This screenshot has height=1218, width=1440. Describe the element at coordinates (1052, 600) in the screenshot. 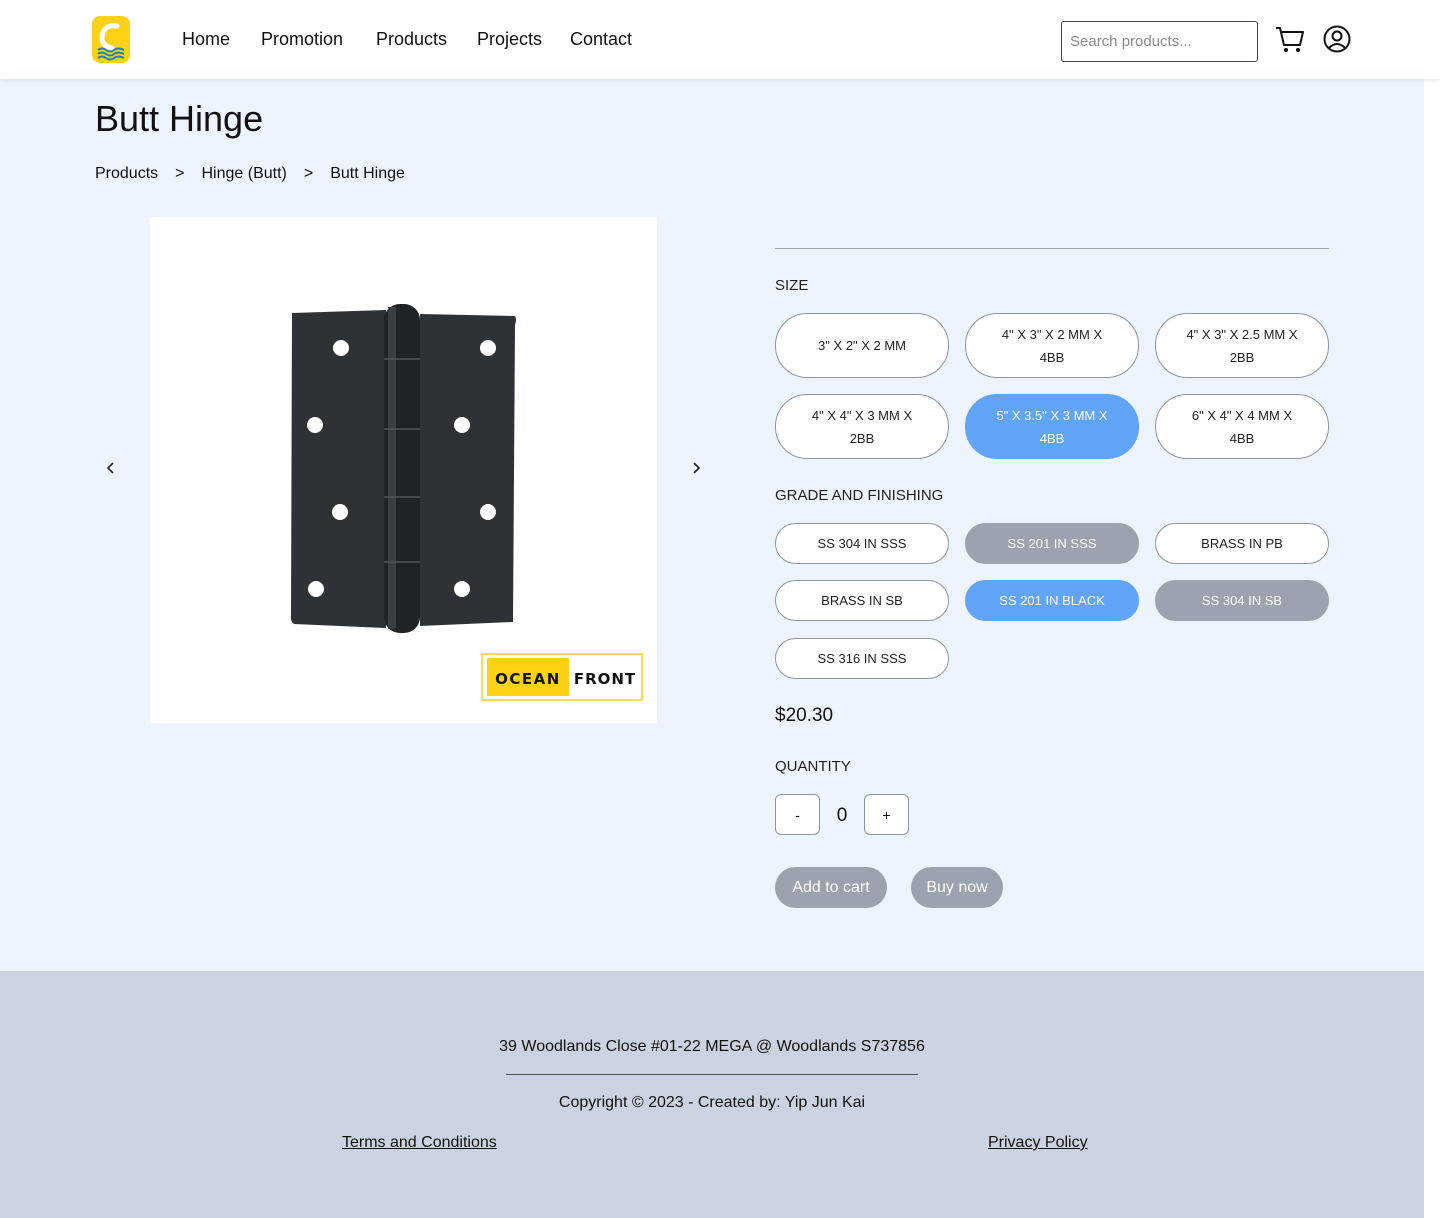

I see `grade-option: SS 201 IN BLACK` at that location.